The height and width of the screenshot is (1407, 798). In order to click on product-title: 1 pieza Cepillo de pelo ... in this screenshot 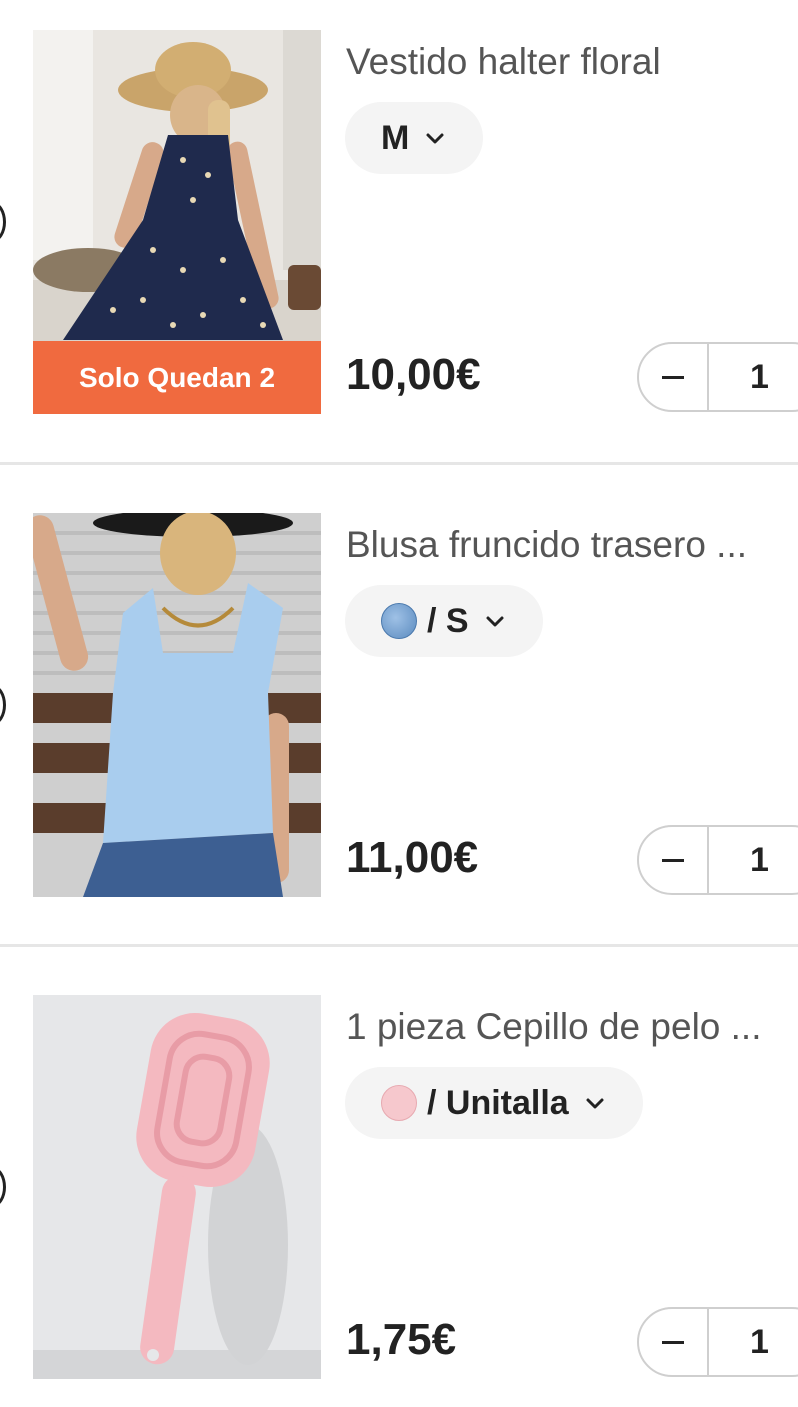, I will do `click(568, 1027)`.